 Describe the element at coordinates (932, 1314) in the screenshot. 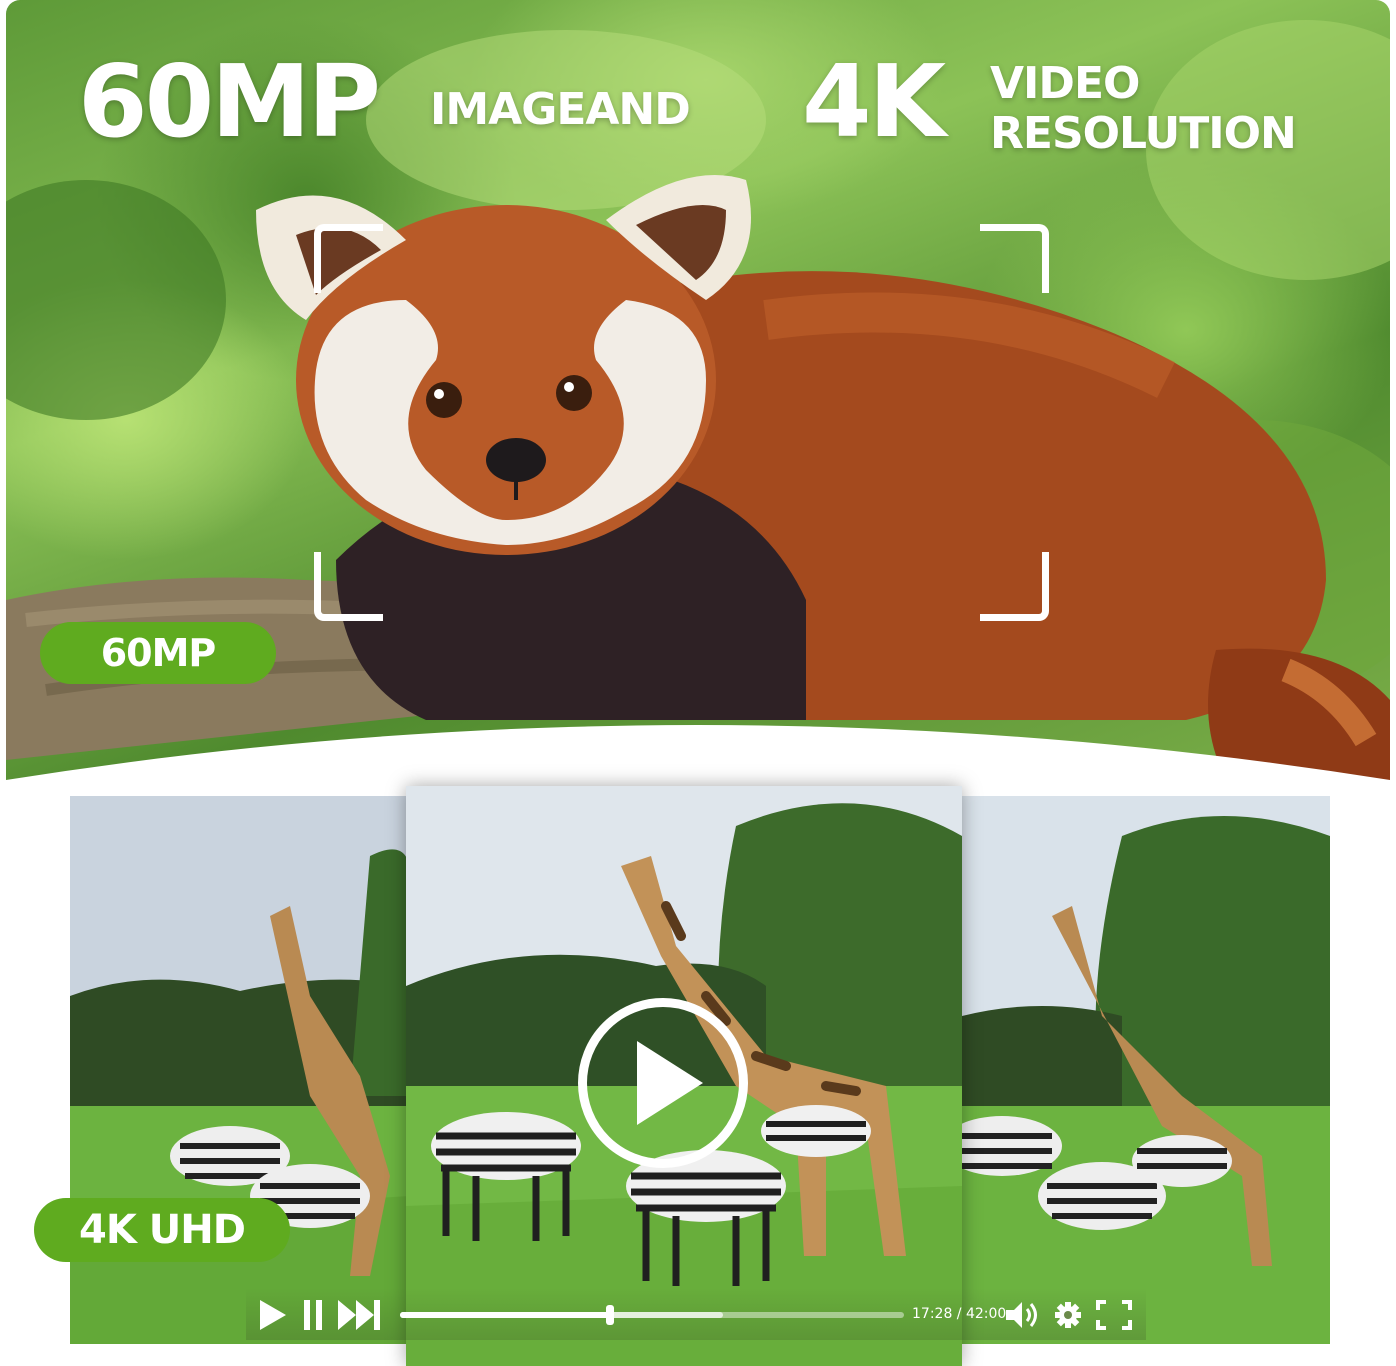

I see `time-current: 17:28` at that location.